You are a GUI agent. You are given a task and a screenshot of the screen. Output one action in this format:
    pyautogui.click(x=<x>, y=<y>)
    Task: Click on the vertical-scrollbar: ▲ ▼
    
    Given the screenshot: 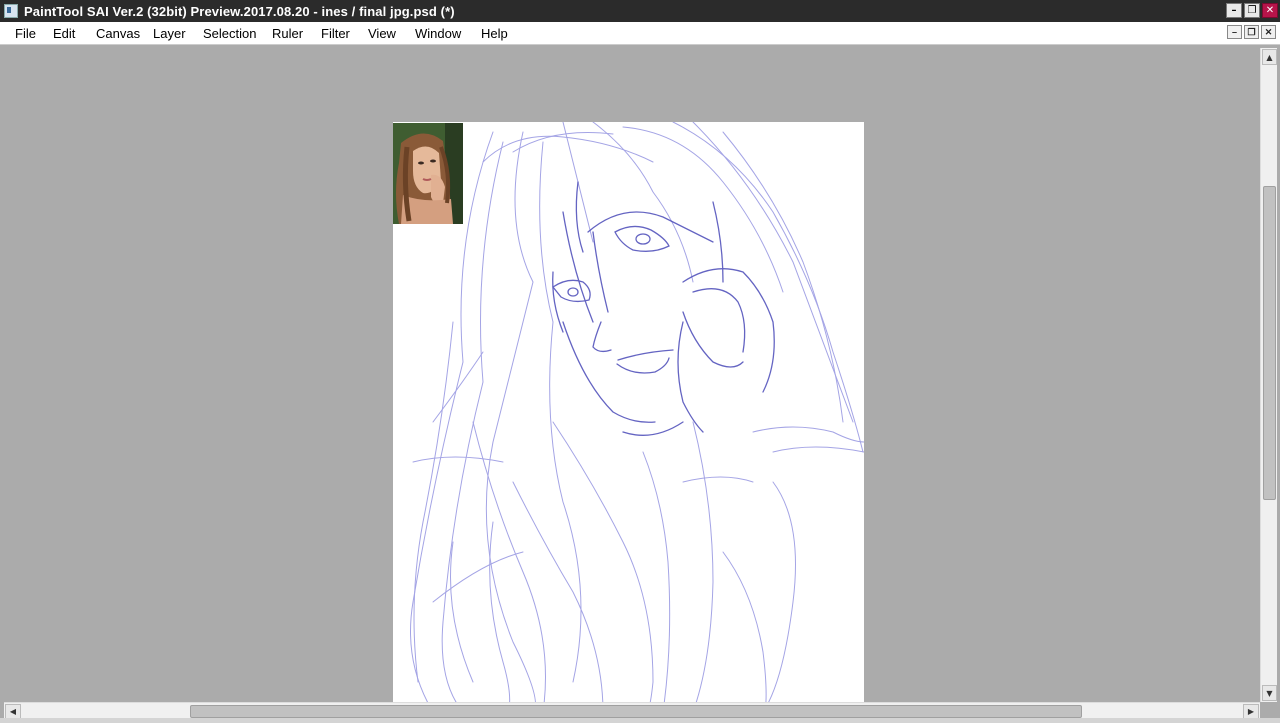 What is the action you would take?
    pyautogui.click(x=1268, y=375)
    